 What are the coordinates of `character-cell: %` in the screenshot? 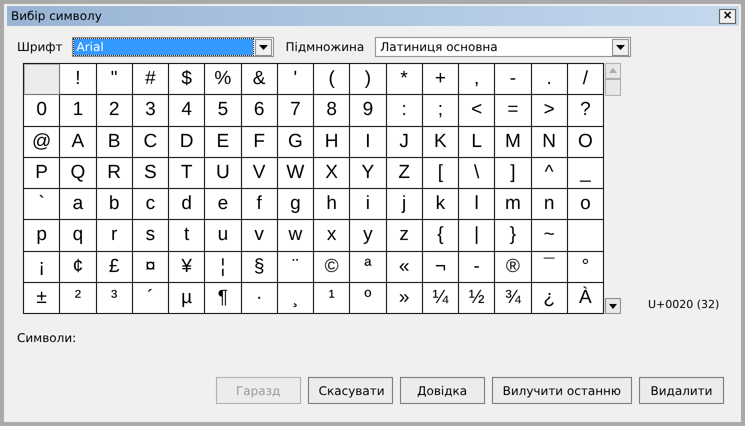 It's located at (223, 80).